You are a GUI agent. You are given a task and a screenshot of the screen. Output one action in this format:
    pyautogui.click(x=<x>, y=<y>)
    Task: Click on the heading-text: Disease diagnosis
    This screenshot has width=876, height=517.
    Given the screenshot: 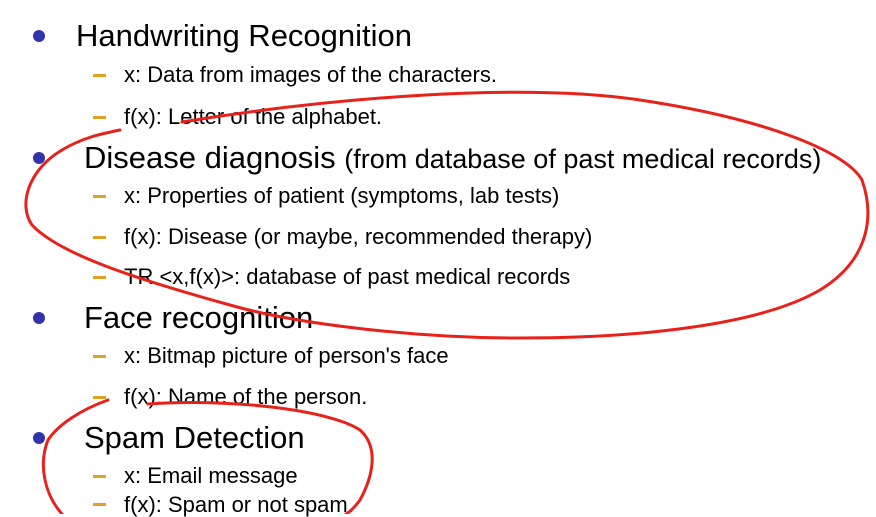 What is the action you would take?
    pyautogui.click(x=210, y=157)
    